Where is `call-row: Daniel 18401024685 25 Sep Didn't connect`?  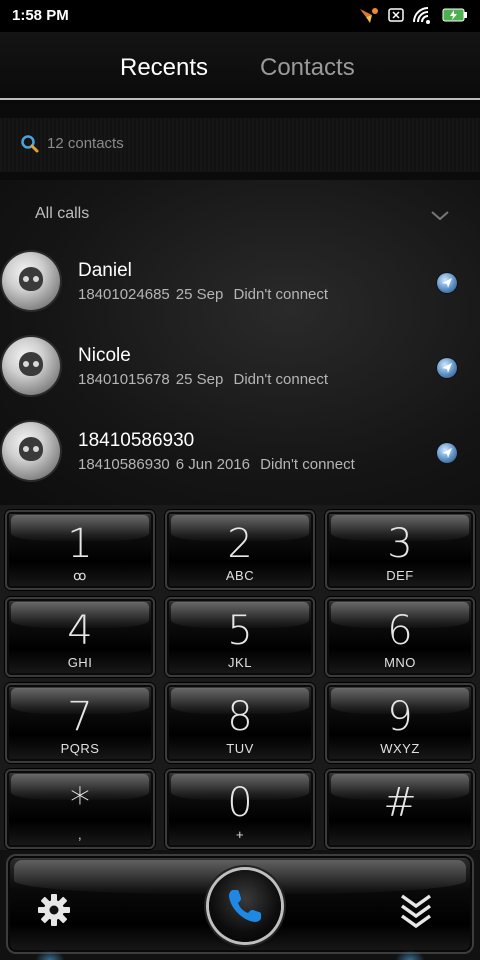 call-row: Daniel 18401024685 25 Sep Didn't connect is located at coordinates (240, 292).